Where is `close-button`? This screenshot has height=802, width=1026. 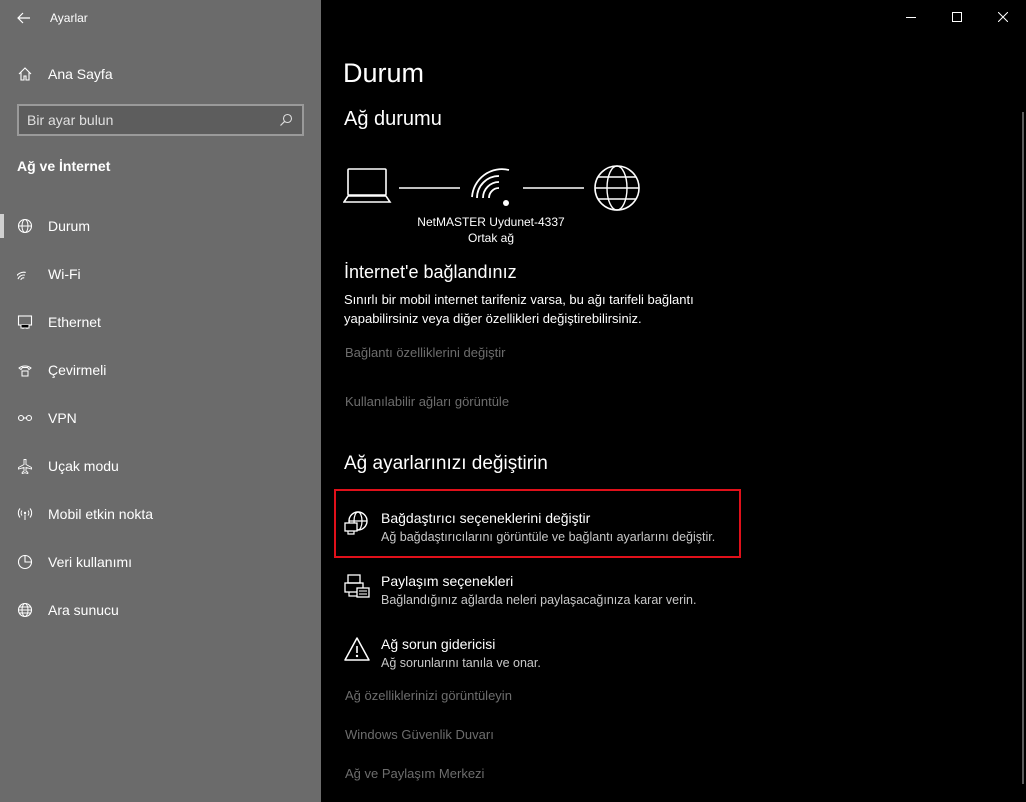 close-button is located at coordinates (1003, 17).